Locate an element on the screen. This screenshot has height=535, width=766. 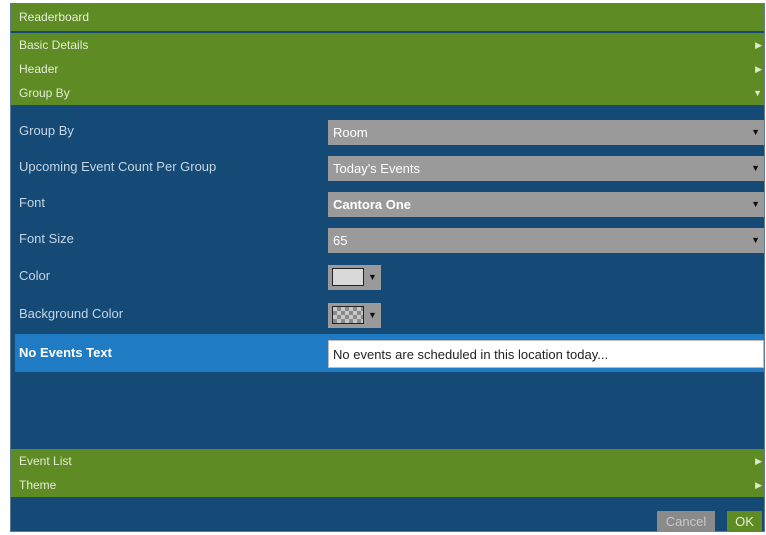
ok-button: OK is located at coordinates (744, 521).